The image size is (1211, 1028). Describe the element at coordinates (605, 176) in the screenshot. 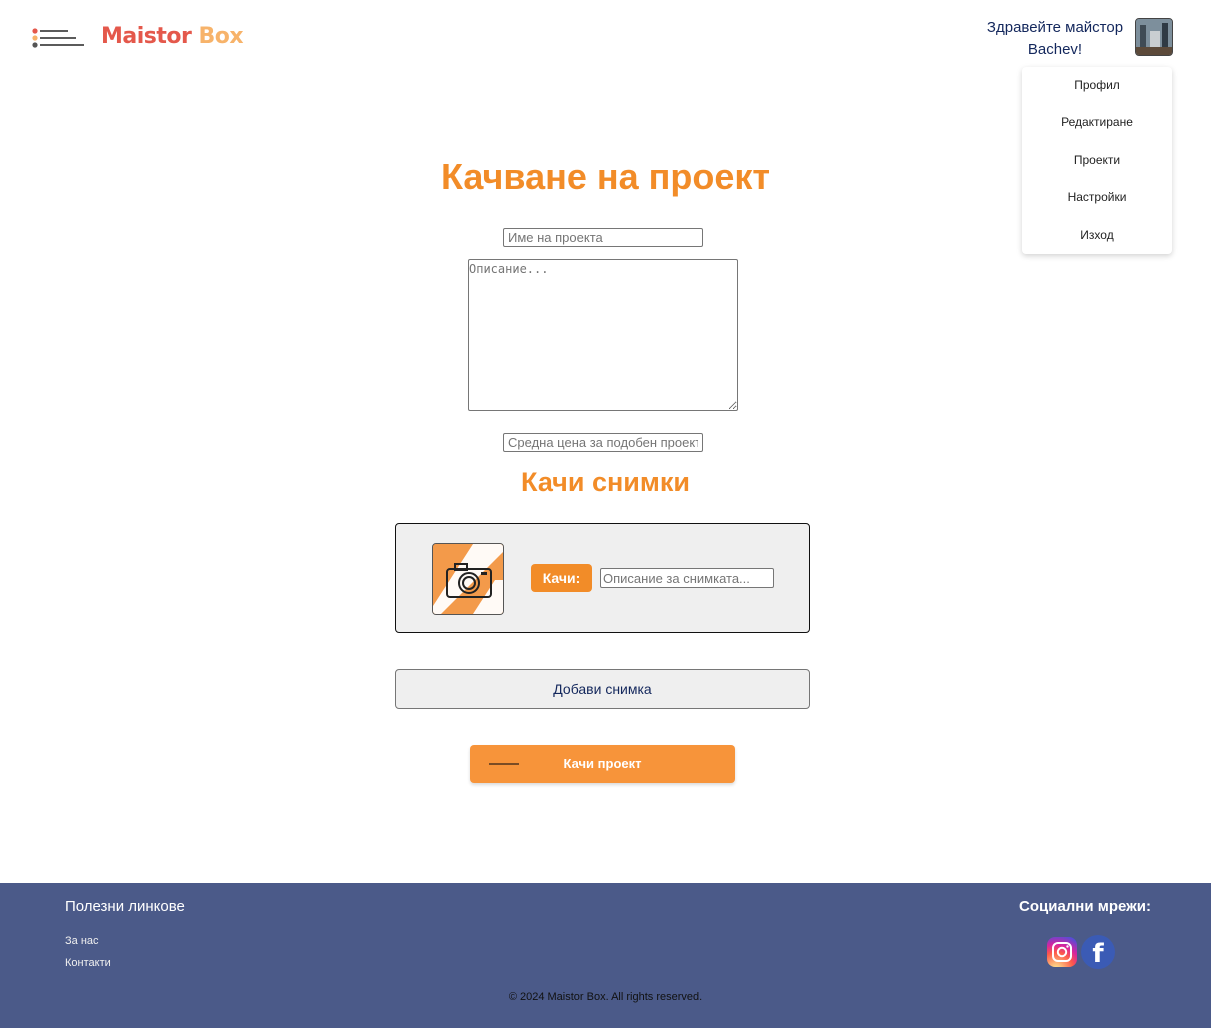

I see `page-title: Качване на проект` at that location.